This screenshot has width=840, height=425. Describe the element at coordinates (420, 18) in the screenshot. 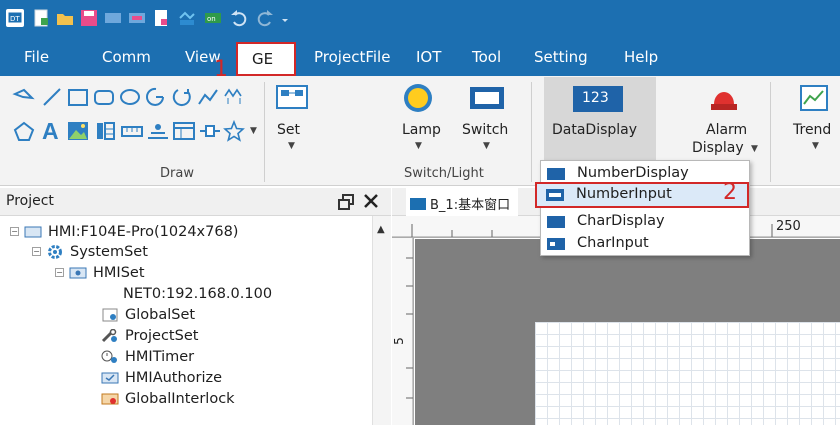

I see `title-bar: DT on` at that location.